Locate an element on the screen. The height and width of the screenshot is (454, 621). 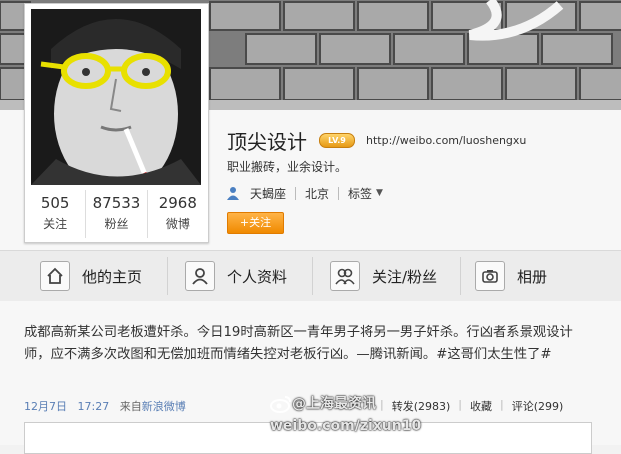
watermark-handle: @上海最资讯 is located at coordinates (334, 404).